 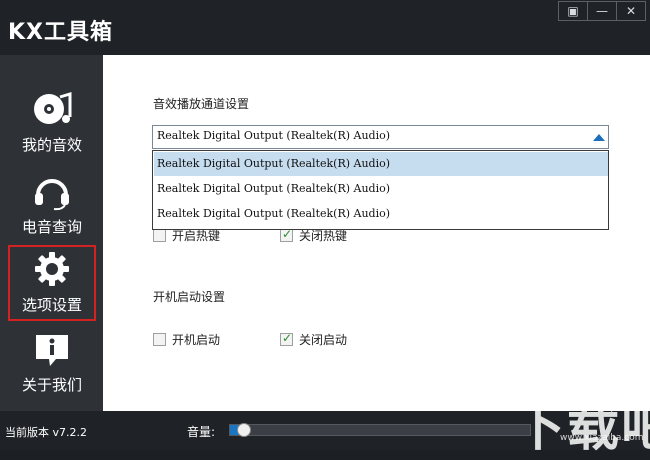 I want to click on app-title: KX工具箱, so click(x=61, y=32).